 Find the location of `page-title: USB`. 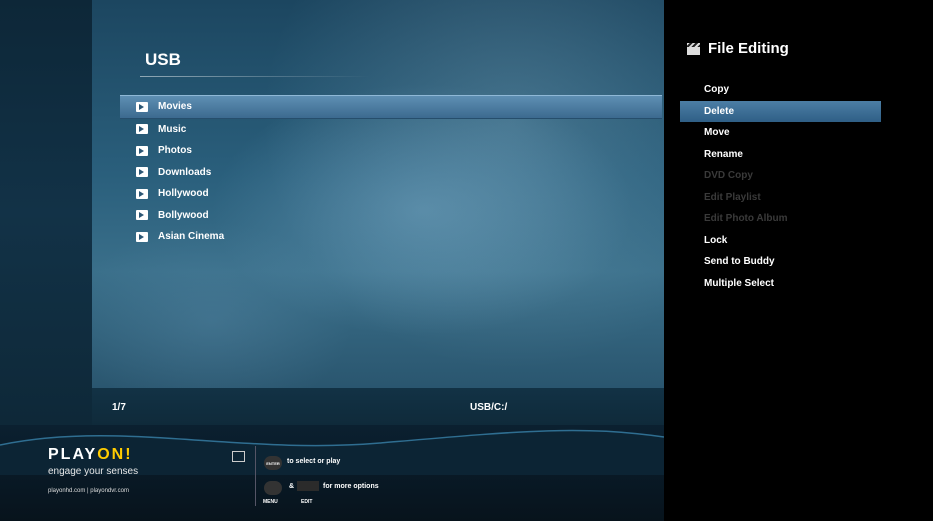

page-title: USB is located at coordinates (163, 59).